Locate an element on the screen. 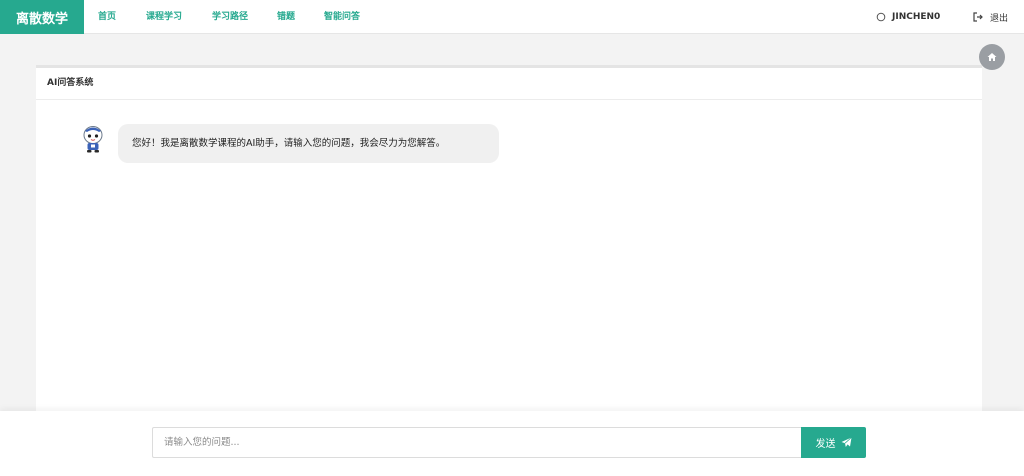 The width and height of the screenshot is (1024, 476). logout-icon is located at coordinates (978, 17).